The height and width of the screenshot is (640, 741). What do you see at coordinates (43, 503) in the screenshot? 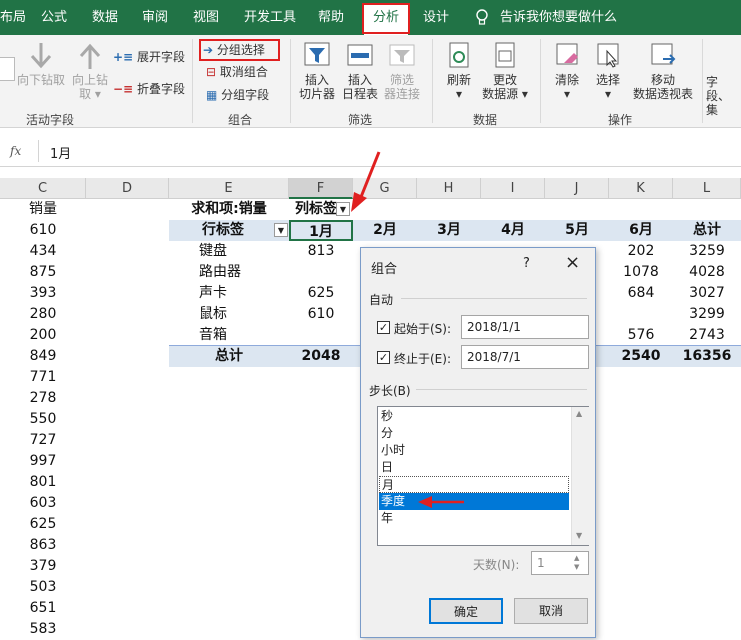
I see `cell-c: 603` at bounding box center [43, 503].